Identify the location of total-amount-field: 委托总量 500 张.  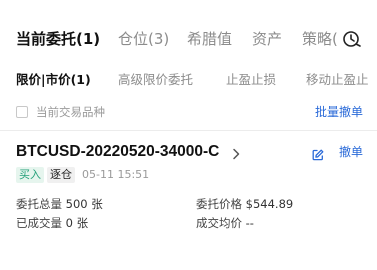
(59, 204).